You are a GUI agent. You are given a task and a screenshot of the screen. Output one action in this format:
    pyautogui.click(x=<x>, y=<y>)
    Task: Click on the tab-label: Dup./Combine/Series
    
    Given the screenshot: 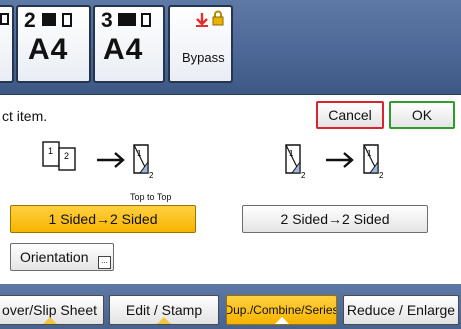 What is the action you would take?
    pyautogui.click(x=281, y=310)
    